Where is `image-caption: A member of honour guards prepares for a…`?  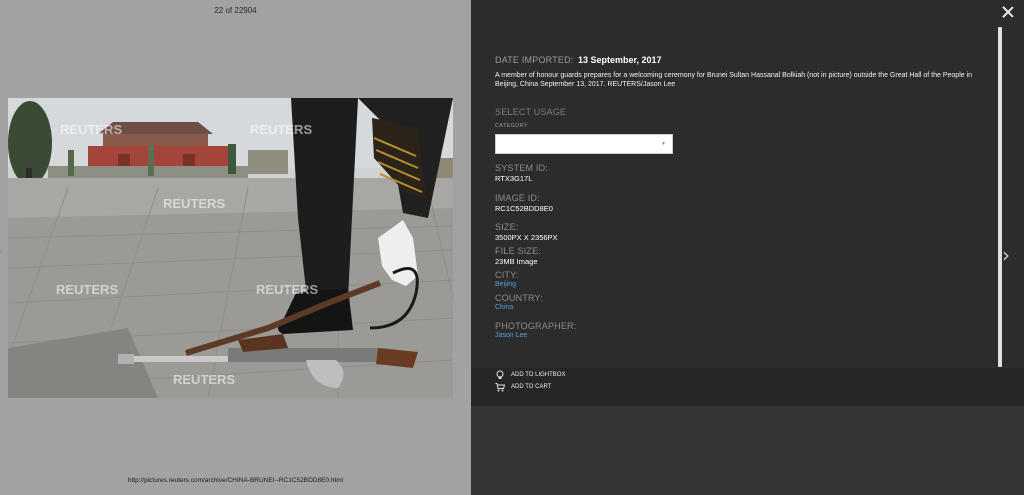 image-caption: A member of honour guards prepares for a… is located at coordinates (734, 80).